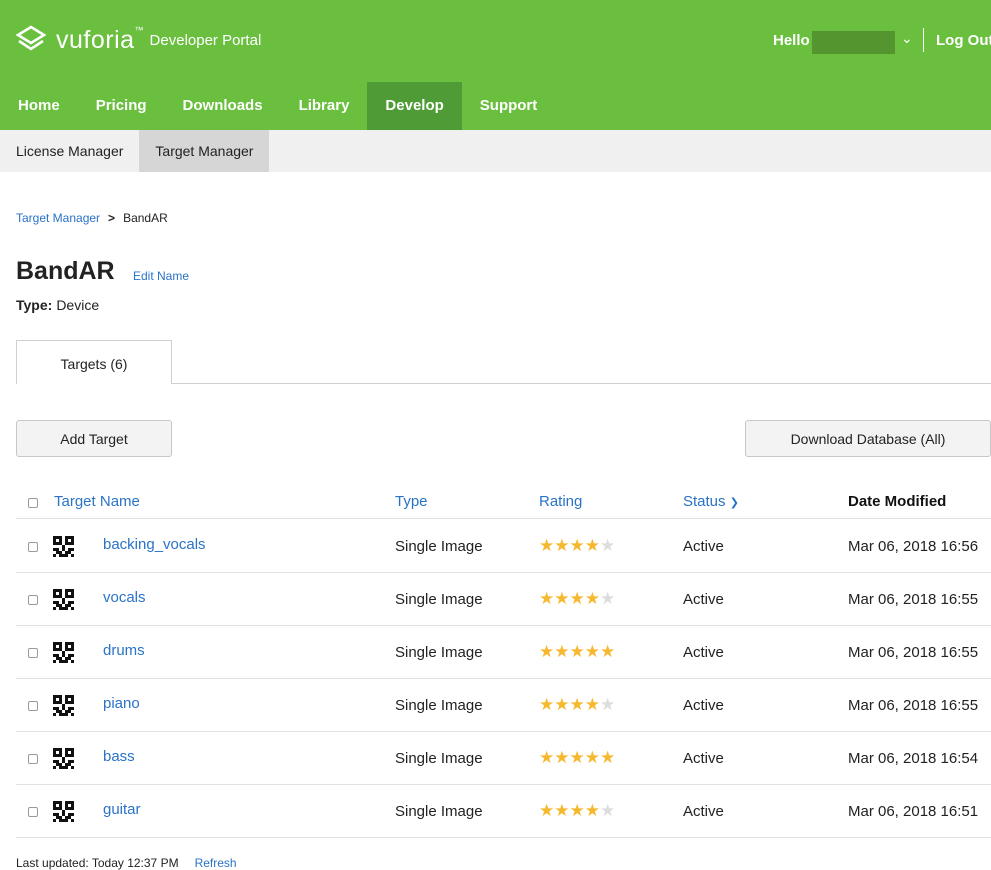 The height and width of the screenshot is (870, 991). I want to click on database-type: Type: Device, so click(57, 305).